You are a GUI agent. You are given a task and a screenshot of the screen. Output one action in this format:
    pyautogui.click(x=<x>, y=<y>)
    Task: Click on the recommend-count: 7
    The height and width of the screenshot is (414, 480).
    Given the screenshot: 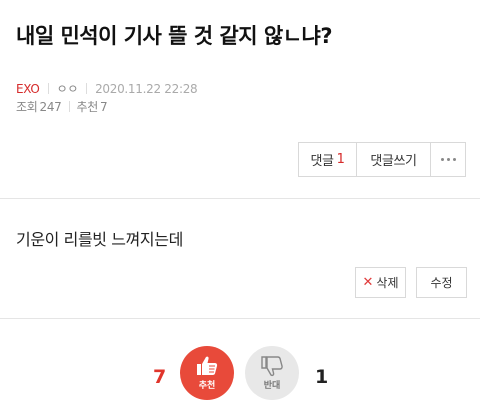 What is the action you would take?
    pyautogui.click(x=103, y=106)
    